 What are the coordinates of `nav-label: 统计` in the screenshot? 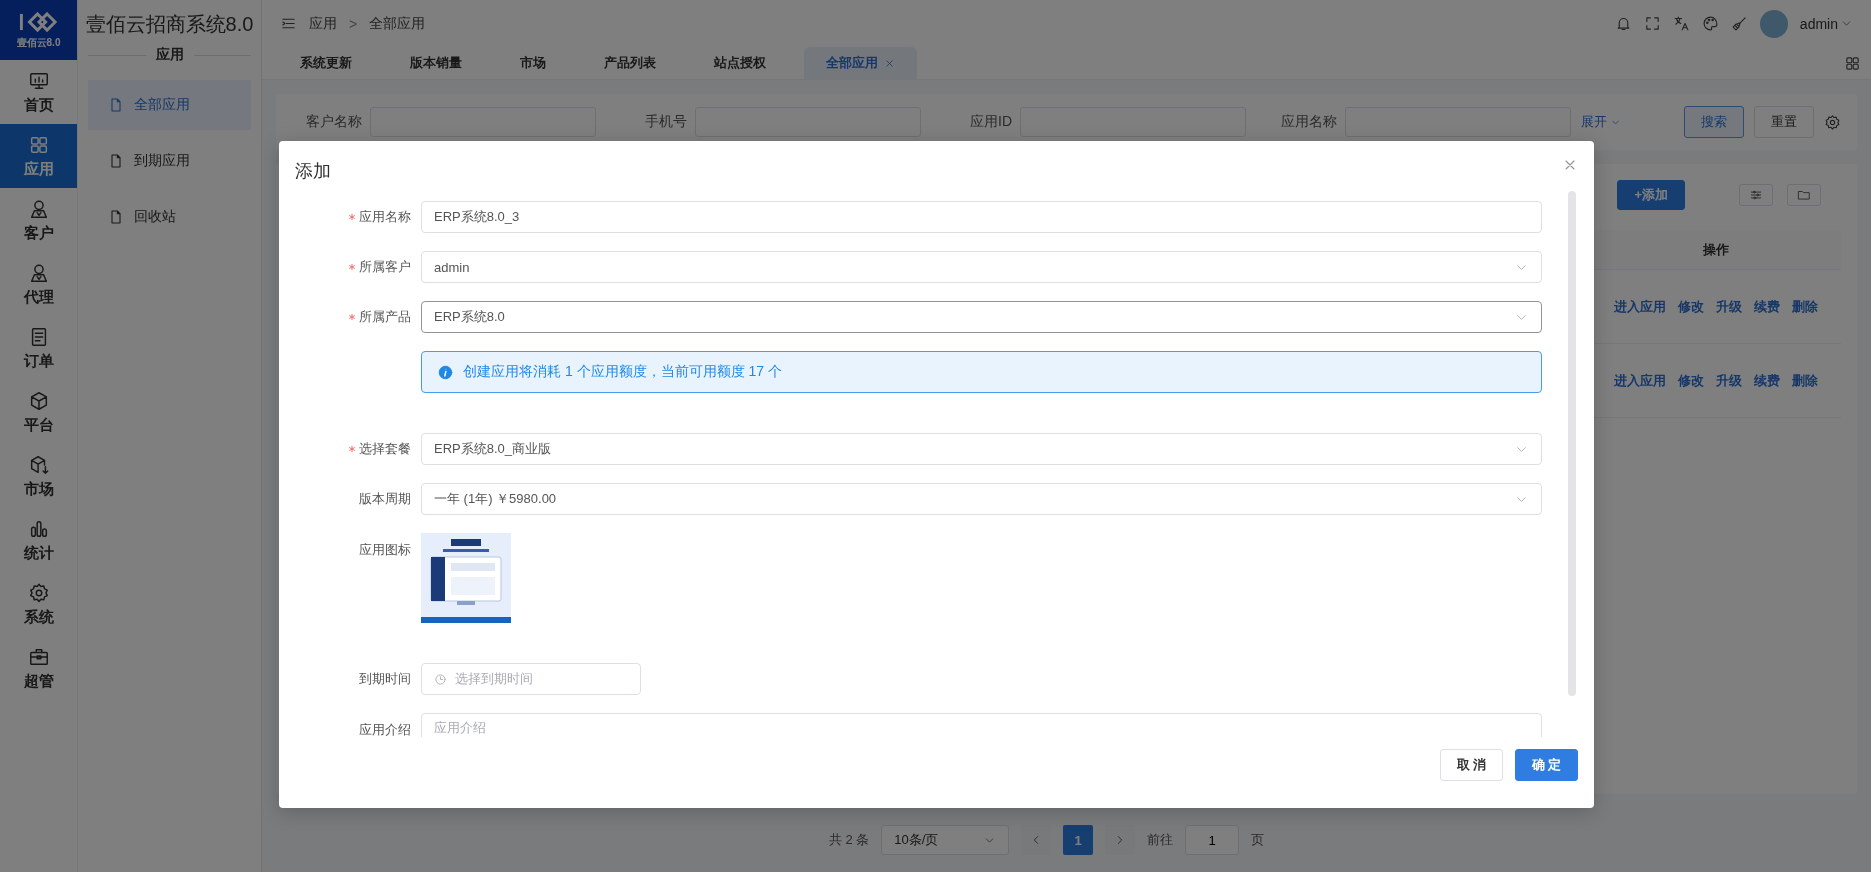 It's located at (38, 553).